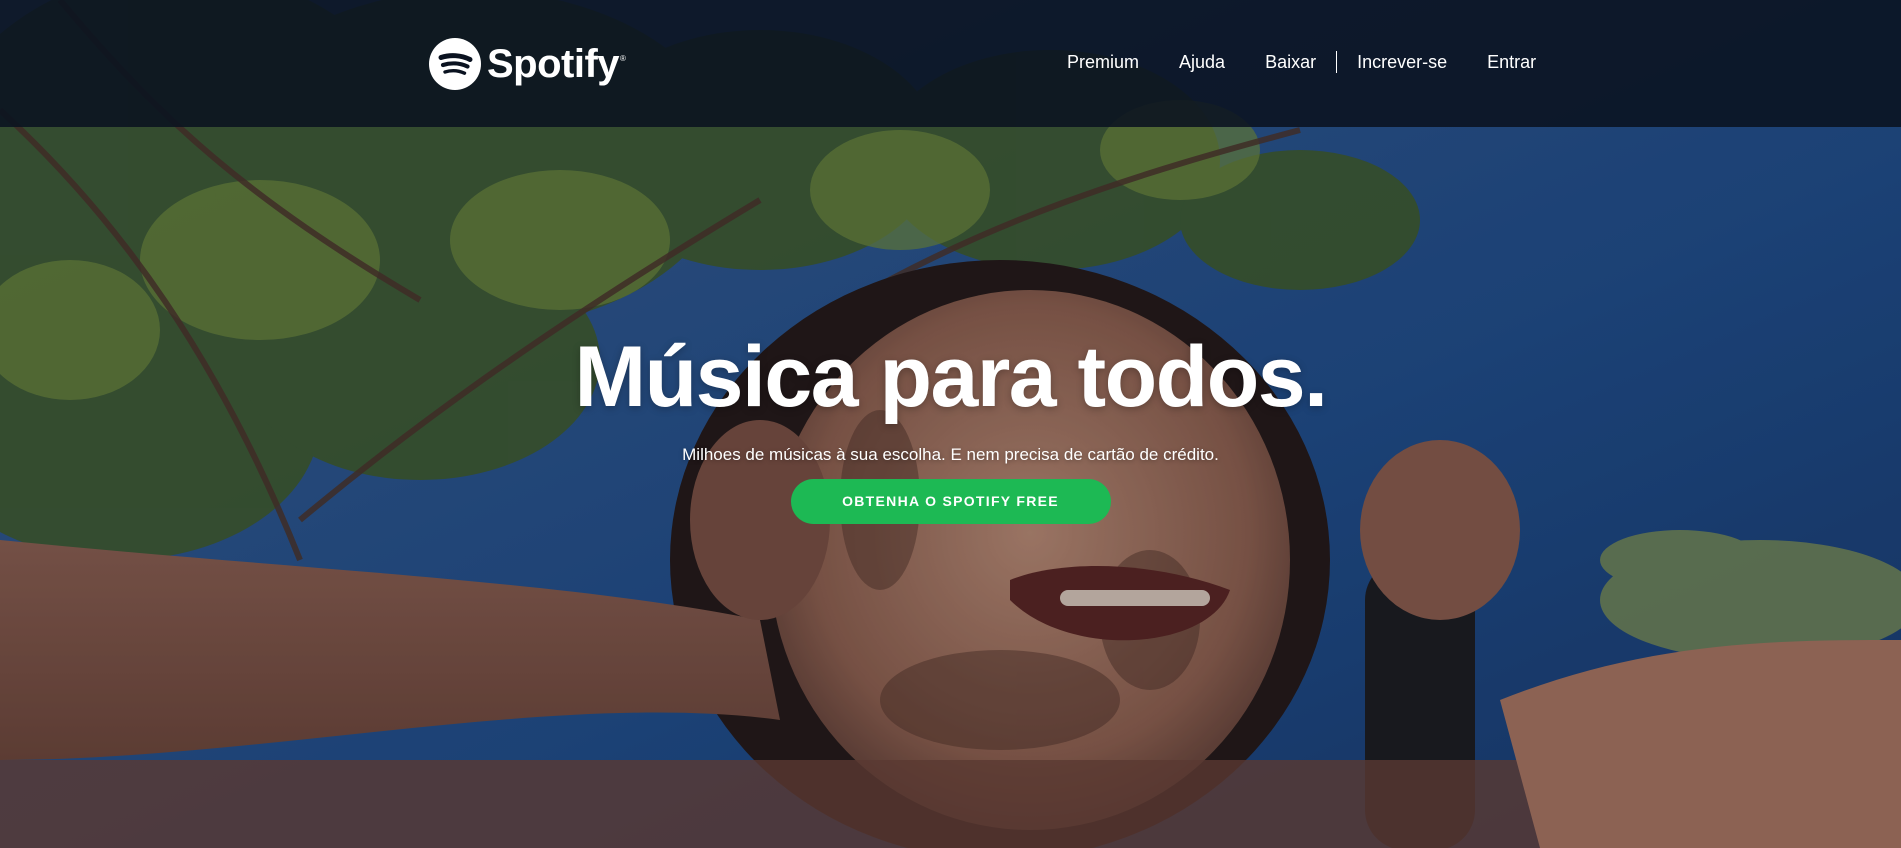 This screenshot has height=848, width=1901. I want to click on spotify-logo-link: Spotify ®, so click(527, 64).